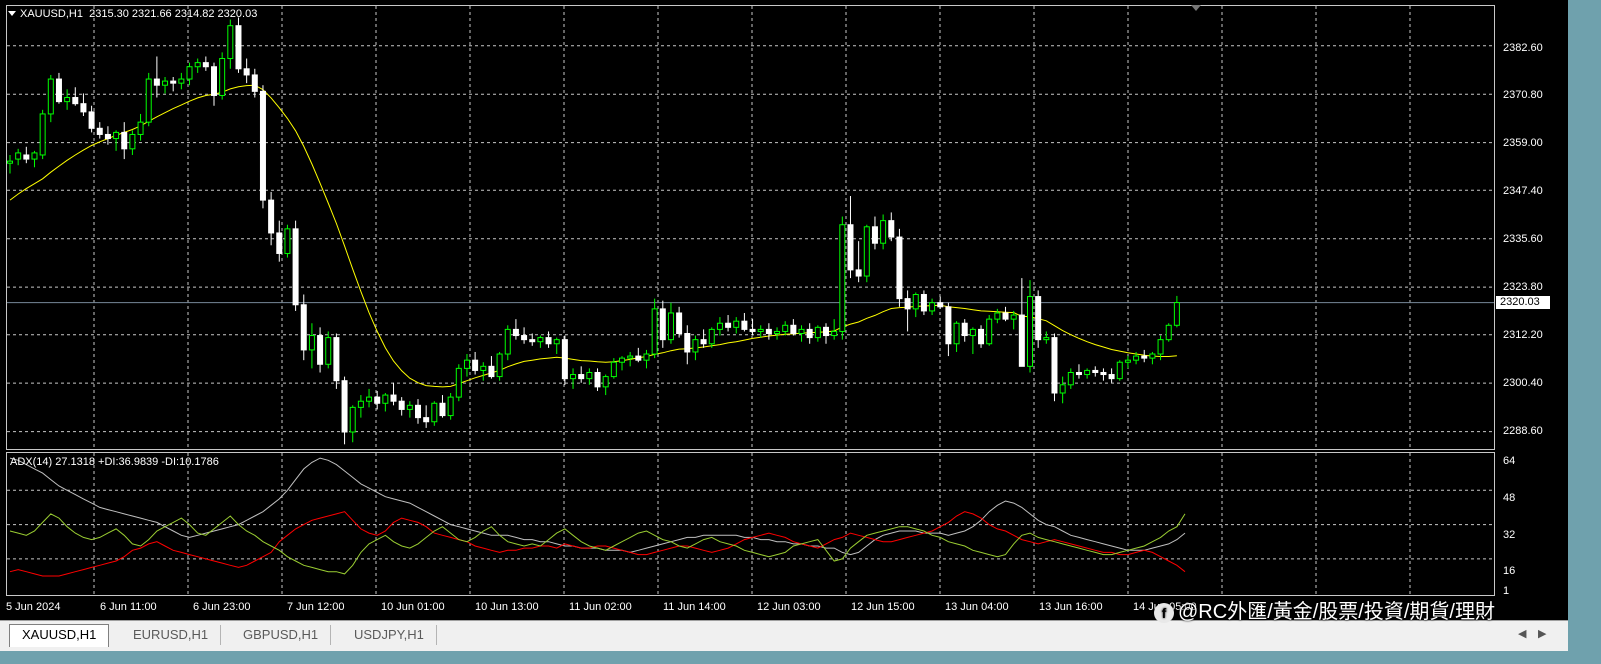  I want to click on tab-xauusd: XAUUSD,H1, so click(59, 635).